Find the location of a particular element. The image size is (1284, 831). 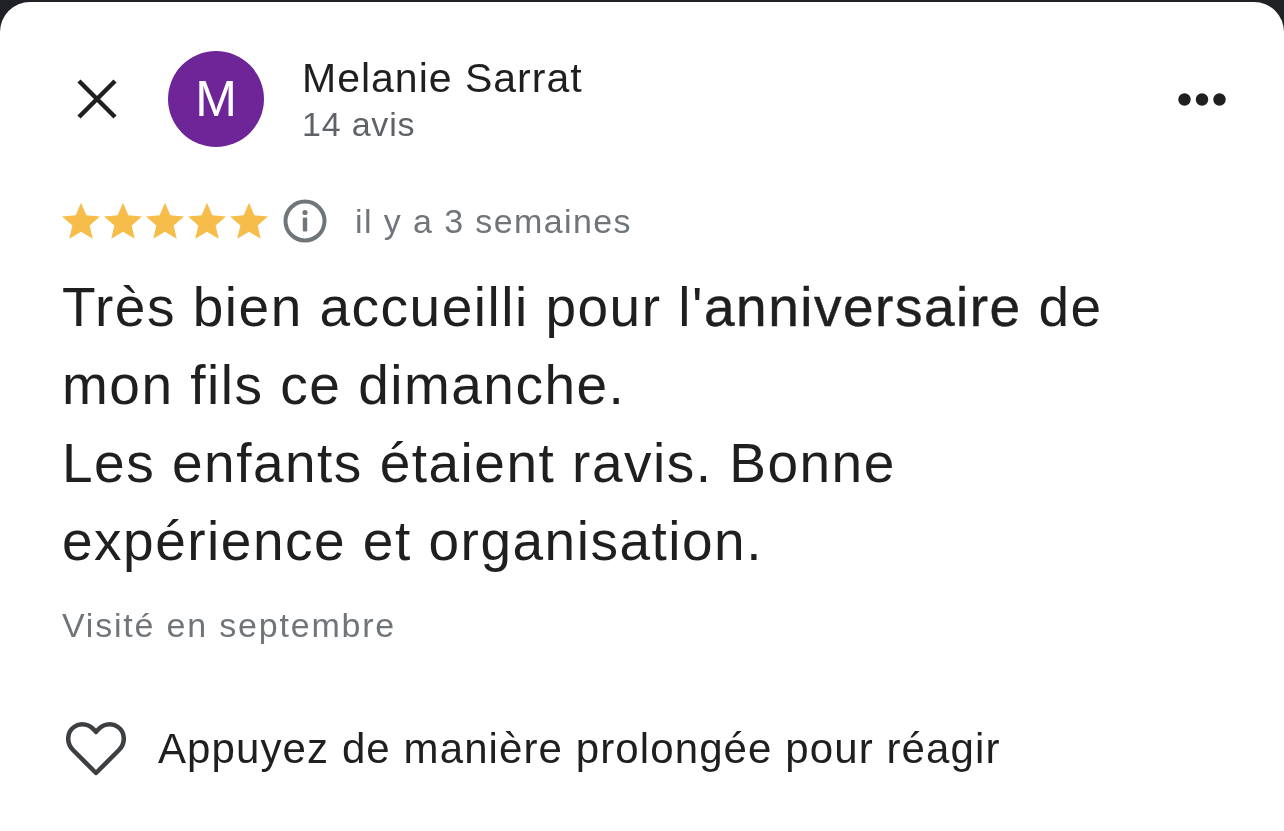

reviewer-name: Melanie Sarrat is located at coordinates (442, 78).